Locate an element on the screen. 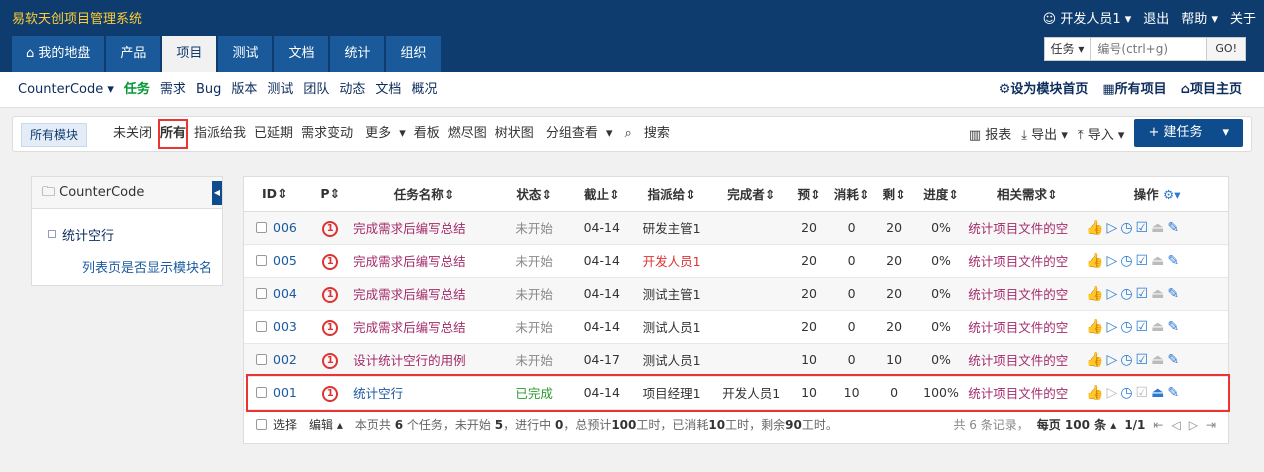 Image resolution: width=1264 pixels, height=472 pixels. group-view: 分组查看 ▾ is located at coordinates (577, 134).